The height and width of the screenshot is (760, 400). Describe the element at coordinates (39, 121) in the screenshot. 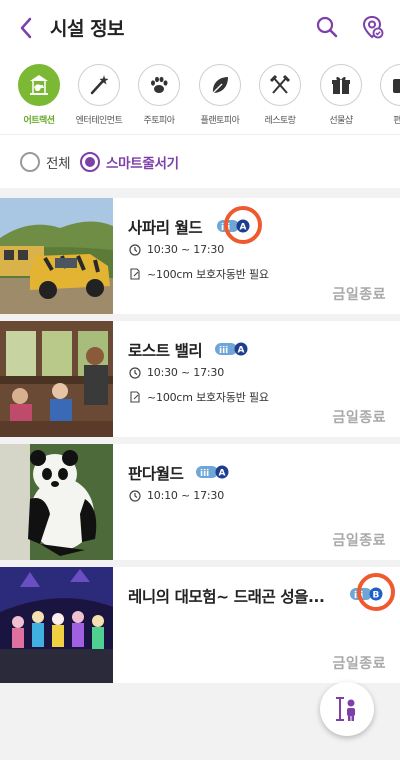

I see `category-label: 어트랙션` at that location.